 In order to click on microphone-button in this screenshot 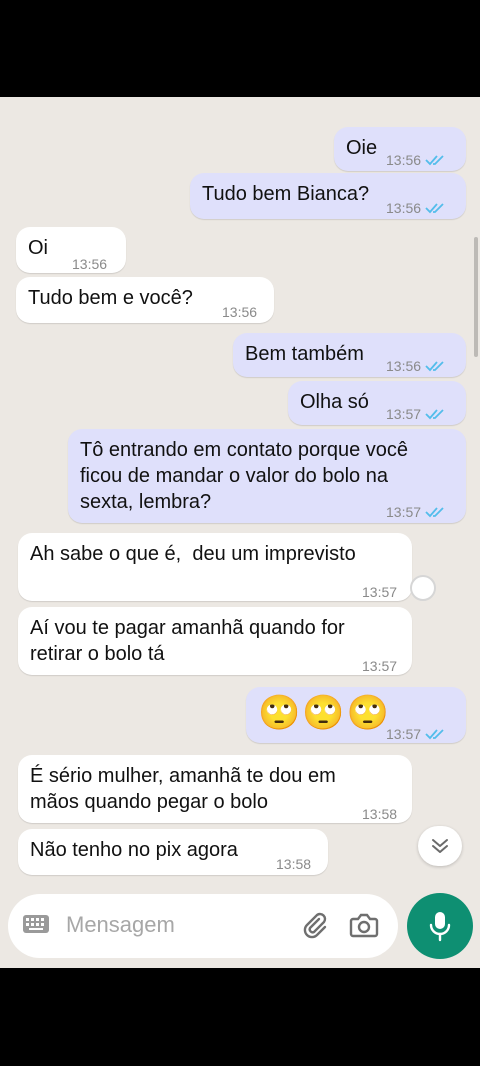, I will do `click(440, 926)`.